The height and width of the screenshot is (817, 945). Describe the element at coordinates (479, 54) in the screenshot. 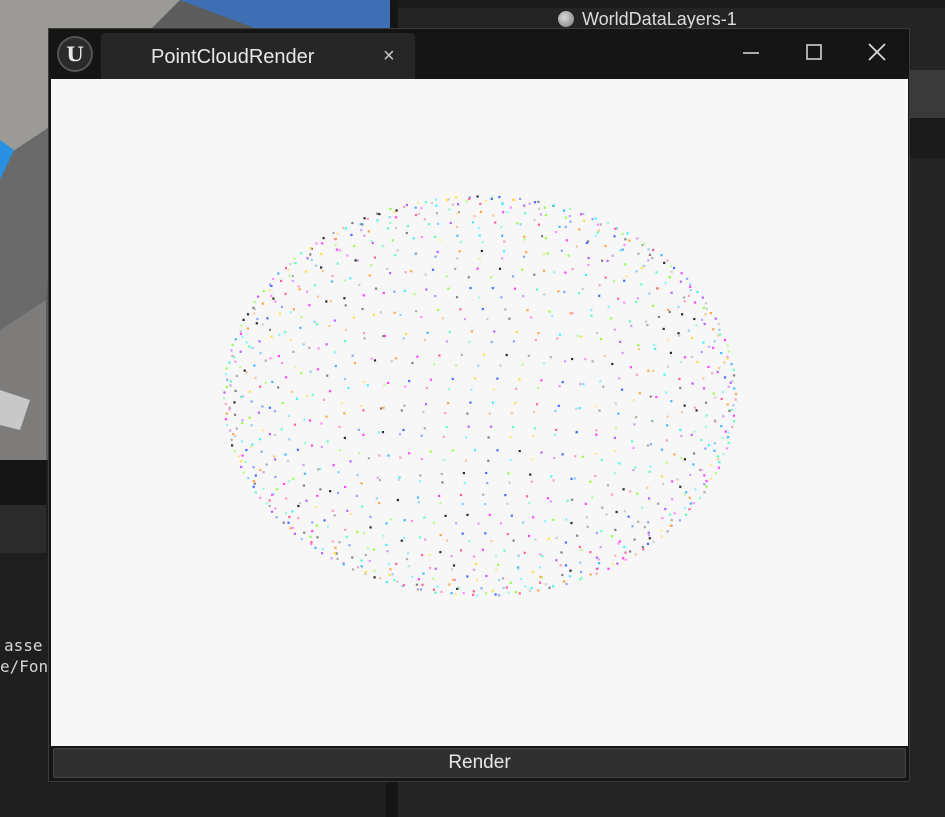

I see `title-bar: U PointCloudRender ×` at that location.